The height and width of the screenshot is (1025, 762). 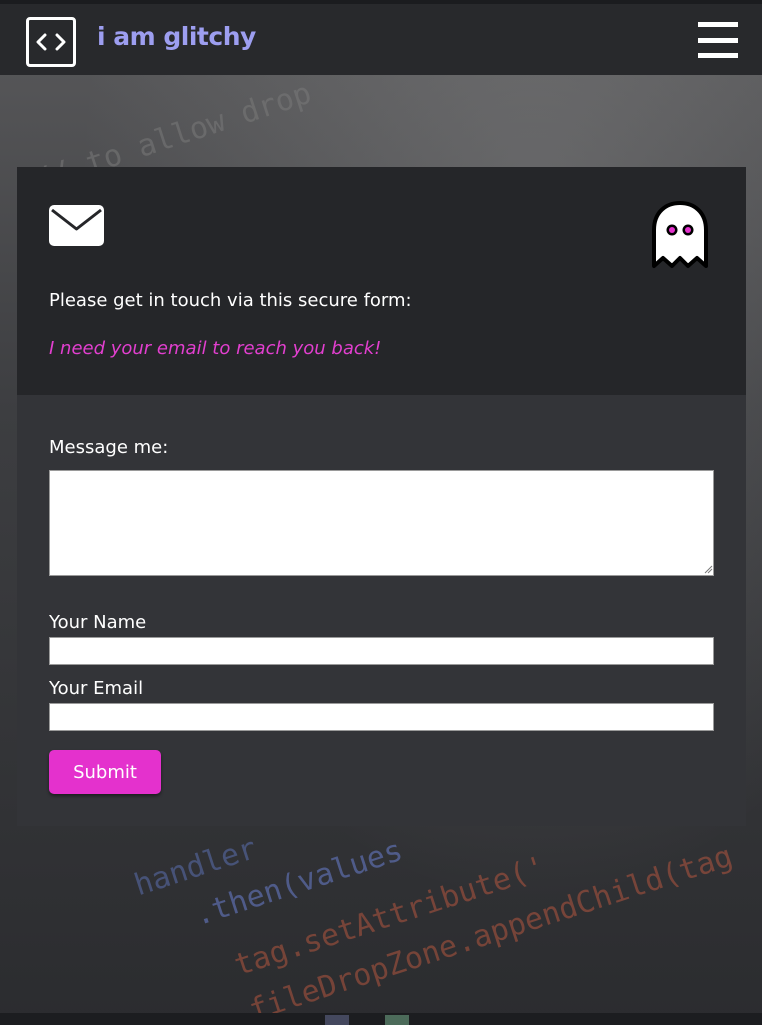 What do you see at coordinates (381, 717) in the screenshot?
I see `email-input` at bounding box center [381, 717].